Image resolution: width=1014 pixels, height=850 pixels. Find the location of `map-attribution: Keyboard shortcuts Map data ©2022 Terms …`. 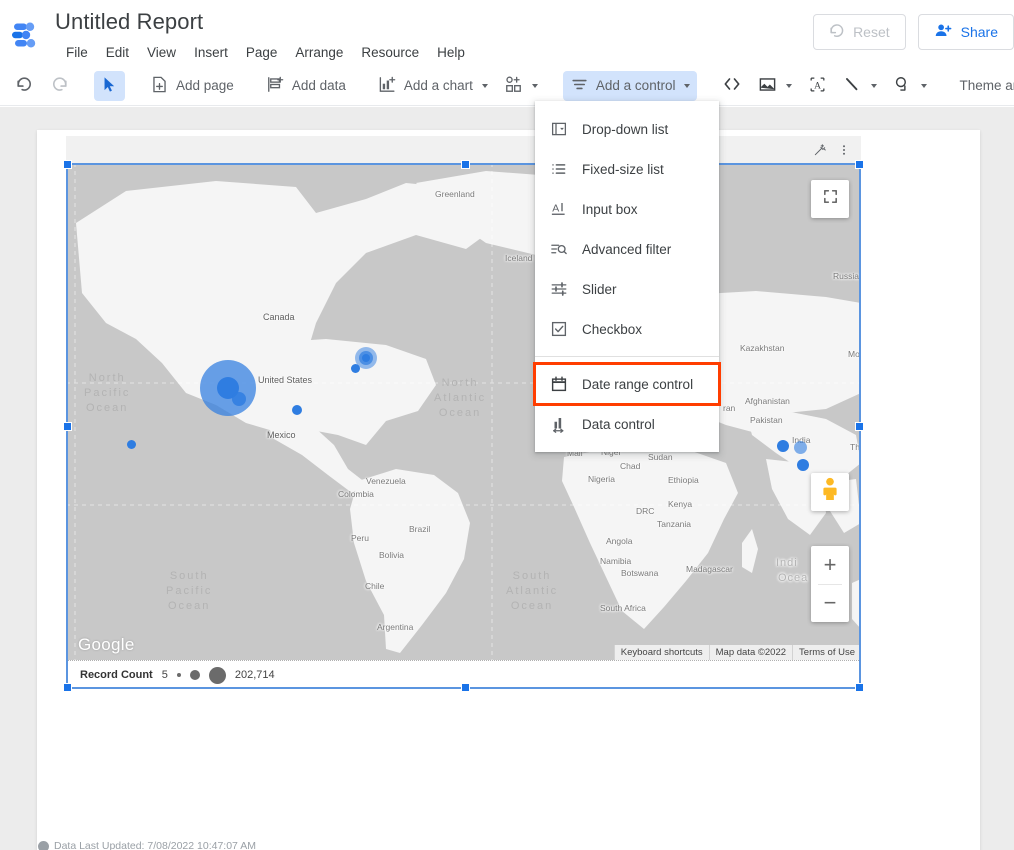

map-attribution: Keyboard shortcuts Map data ©2022 Terms … is located at coordinates (737, 652).